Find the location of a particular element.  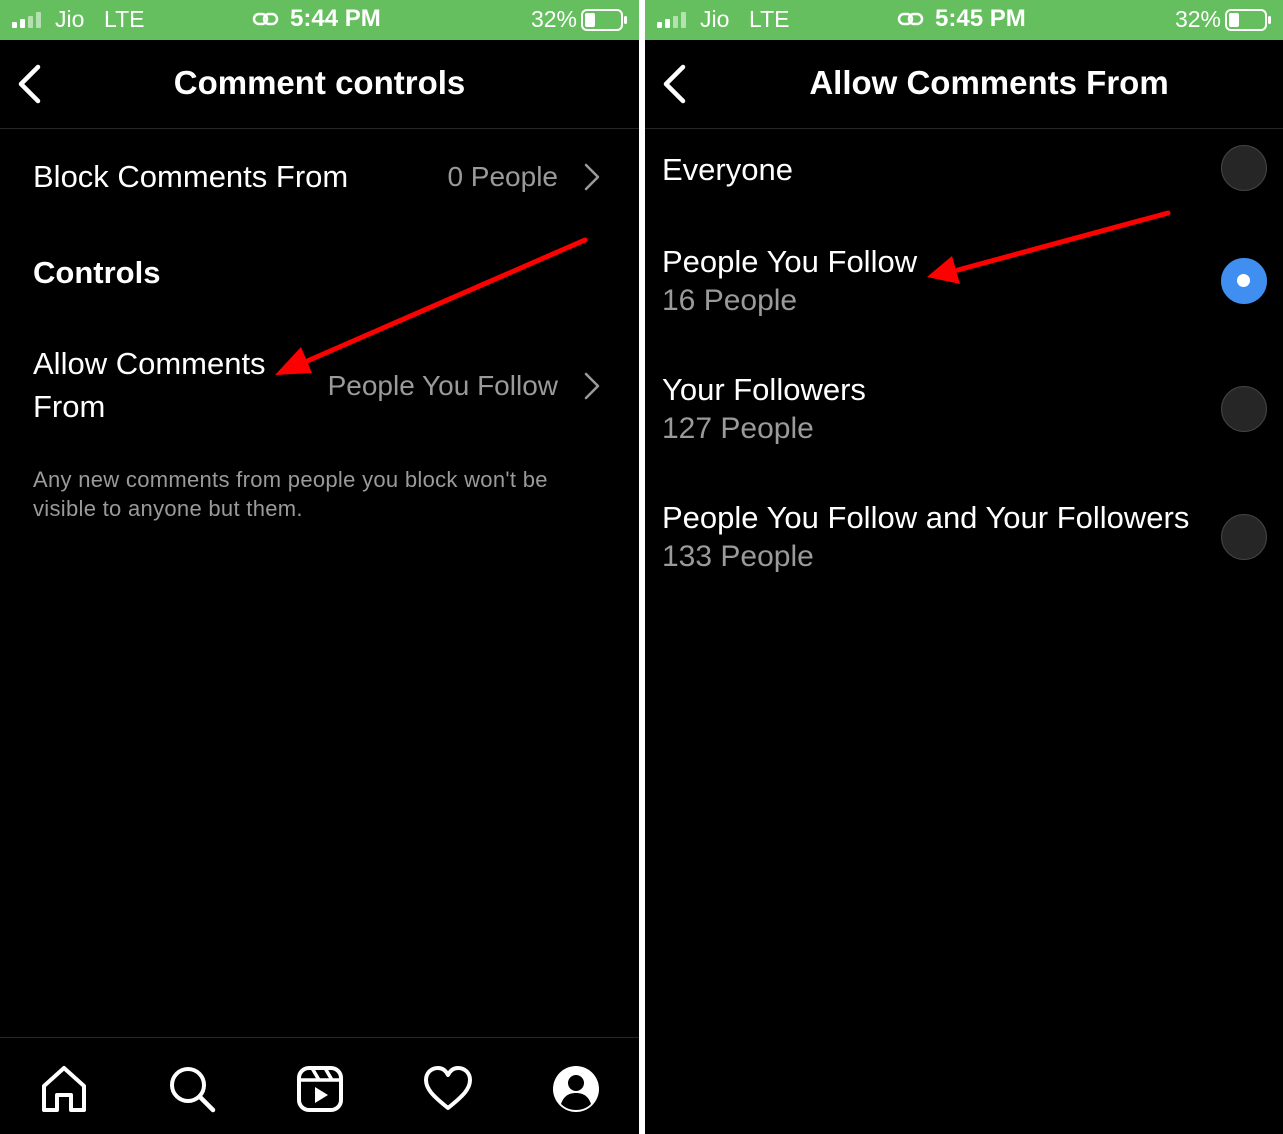

status-bar: Jio LTE 5:45 PM 32% is located at coordinates (964, 20).